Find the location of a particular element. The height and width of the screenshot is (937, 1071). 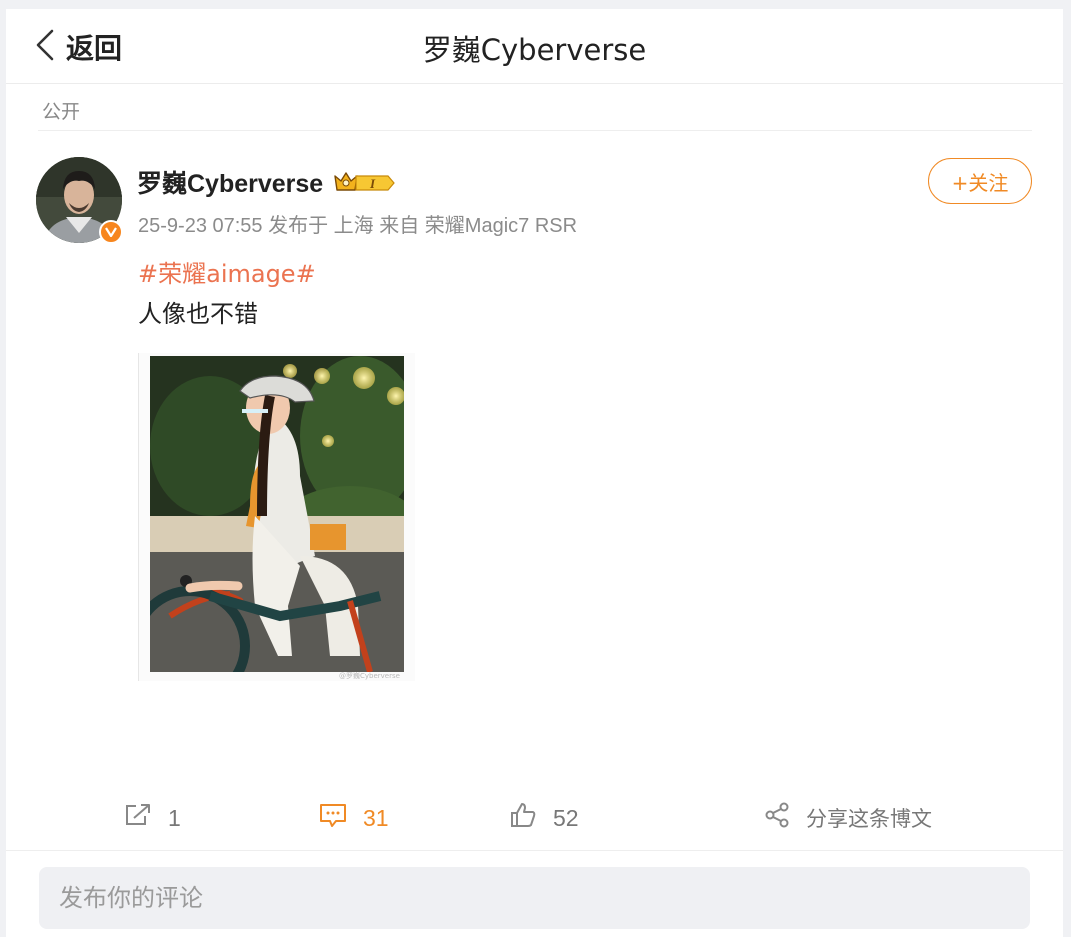

vip-level: I is located at coordinates (372, 183).